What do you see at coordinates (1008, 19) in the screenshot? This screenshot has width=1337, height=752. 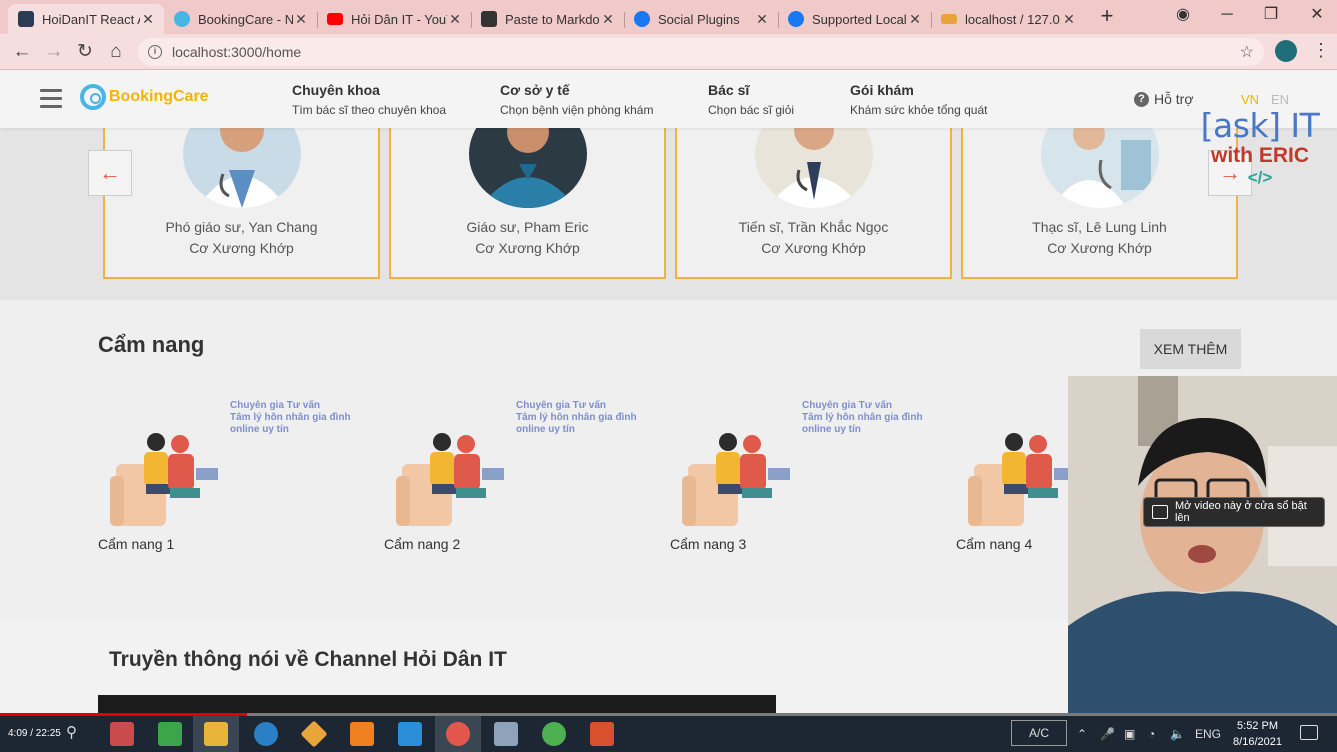 I see `browser-tab: localhost / 127.0. ✕` at bounding box center [1008, 19].